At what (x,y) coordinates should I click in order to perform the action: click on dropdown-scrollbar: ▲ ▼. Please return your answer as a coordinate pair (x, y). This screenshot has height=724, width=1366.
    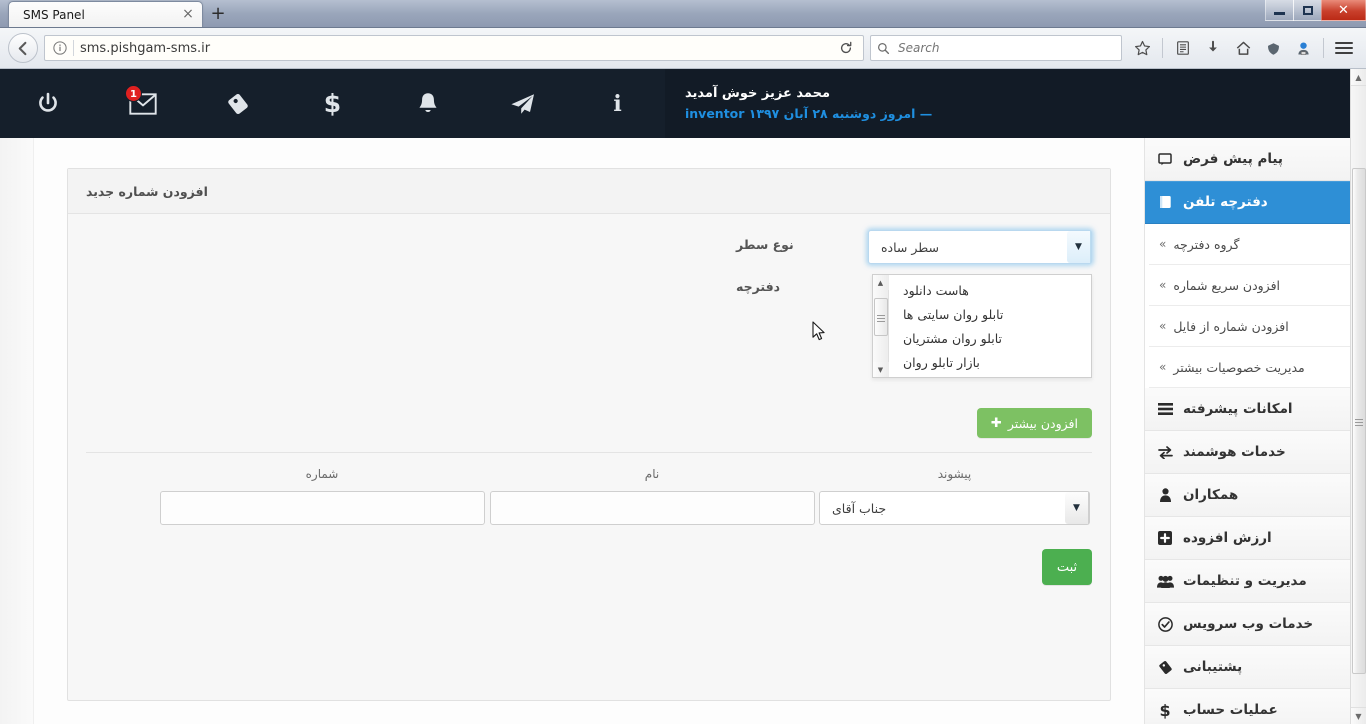
    Looking at the image, I should click on (880, 326).